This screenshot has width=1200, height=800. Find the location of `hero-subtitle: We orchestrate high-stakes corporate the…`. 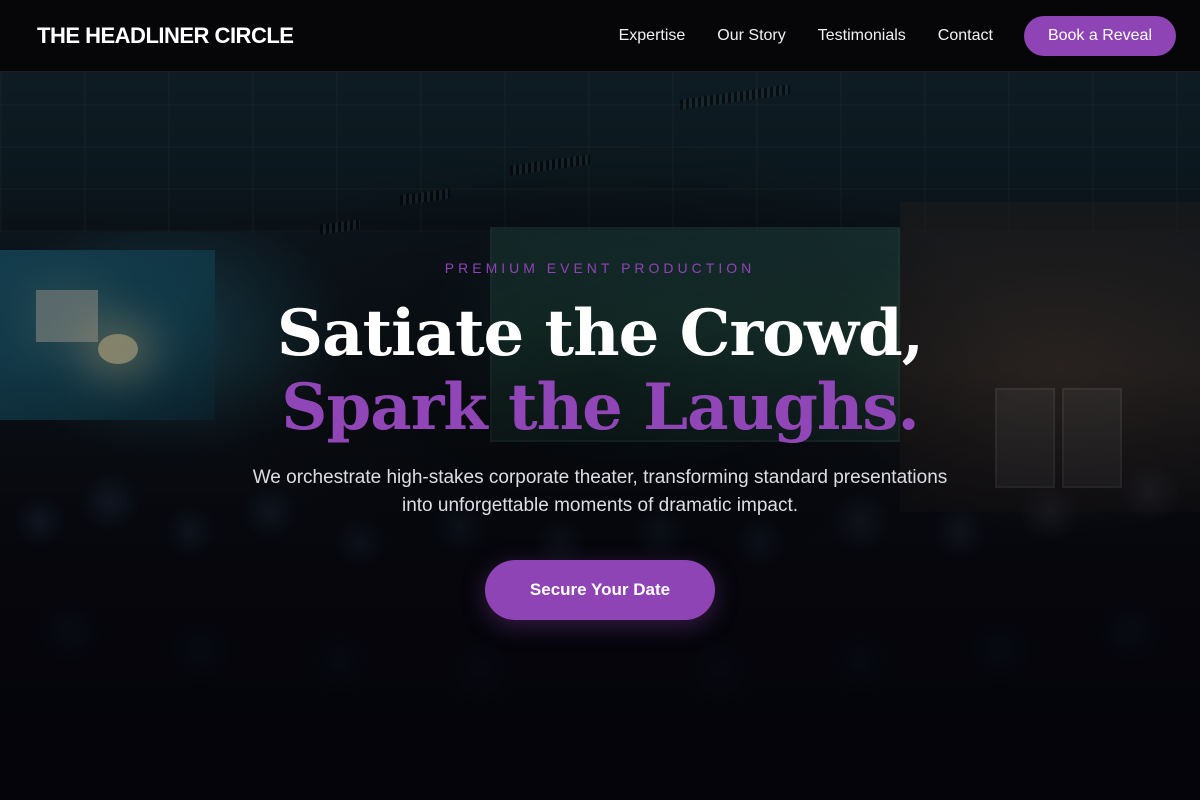

hero-subtitle: We orchestrate high-stakes corporate the… is located at coordinates (600, 491).